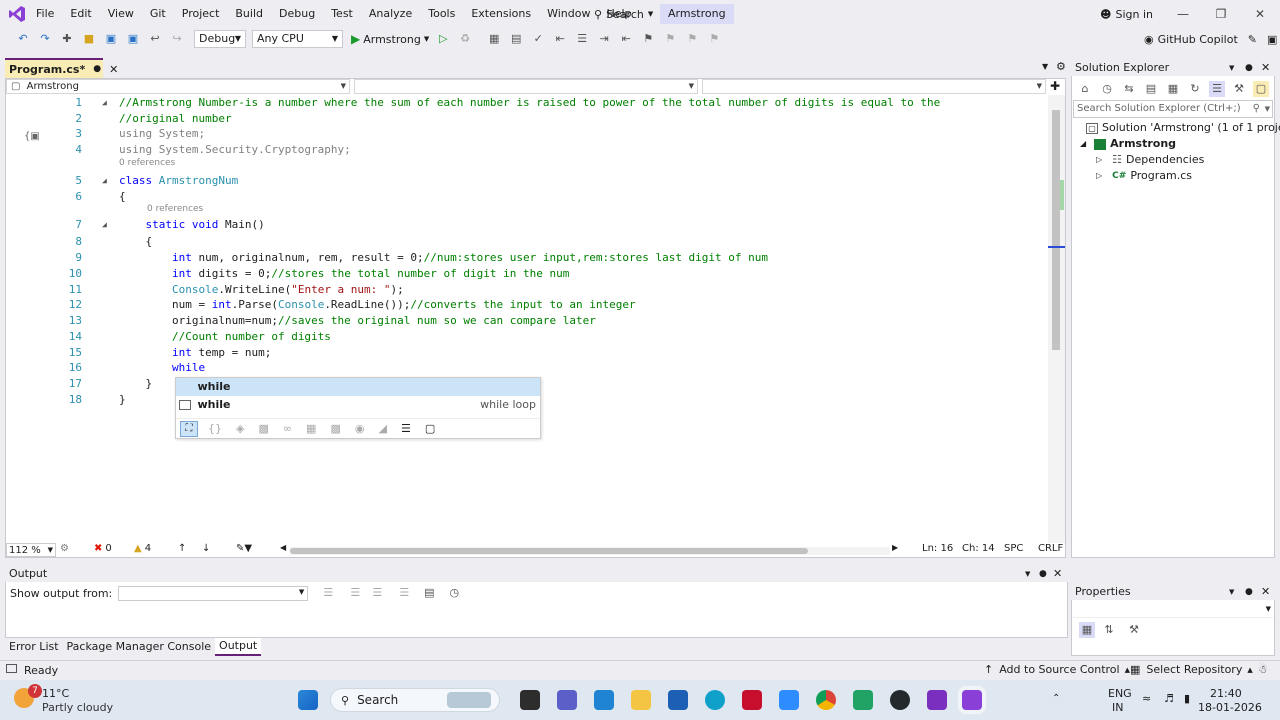 The height and width of the screenshot is (720, 1280). Describe the element at coordinates (1183, 128) in the screenshot. I see `tree-item-solution: ▢ Solution 'Armstrong' (1 of 1 project)` at that location.